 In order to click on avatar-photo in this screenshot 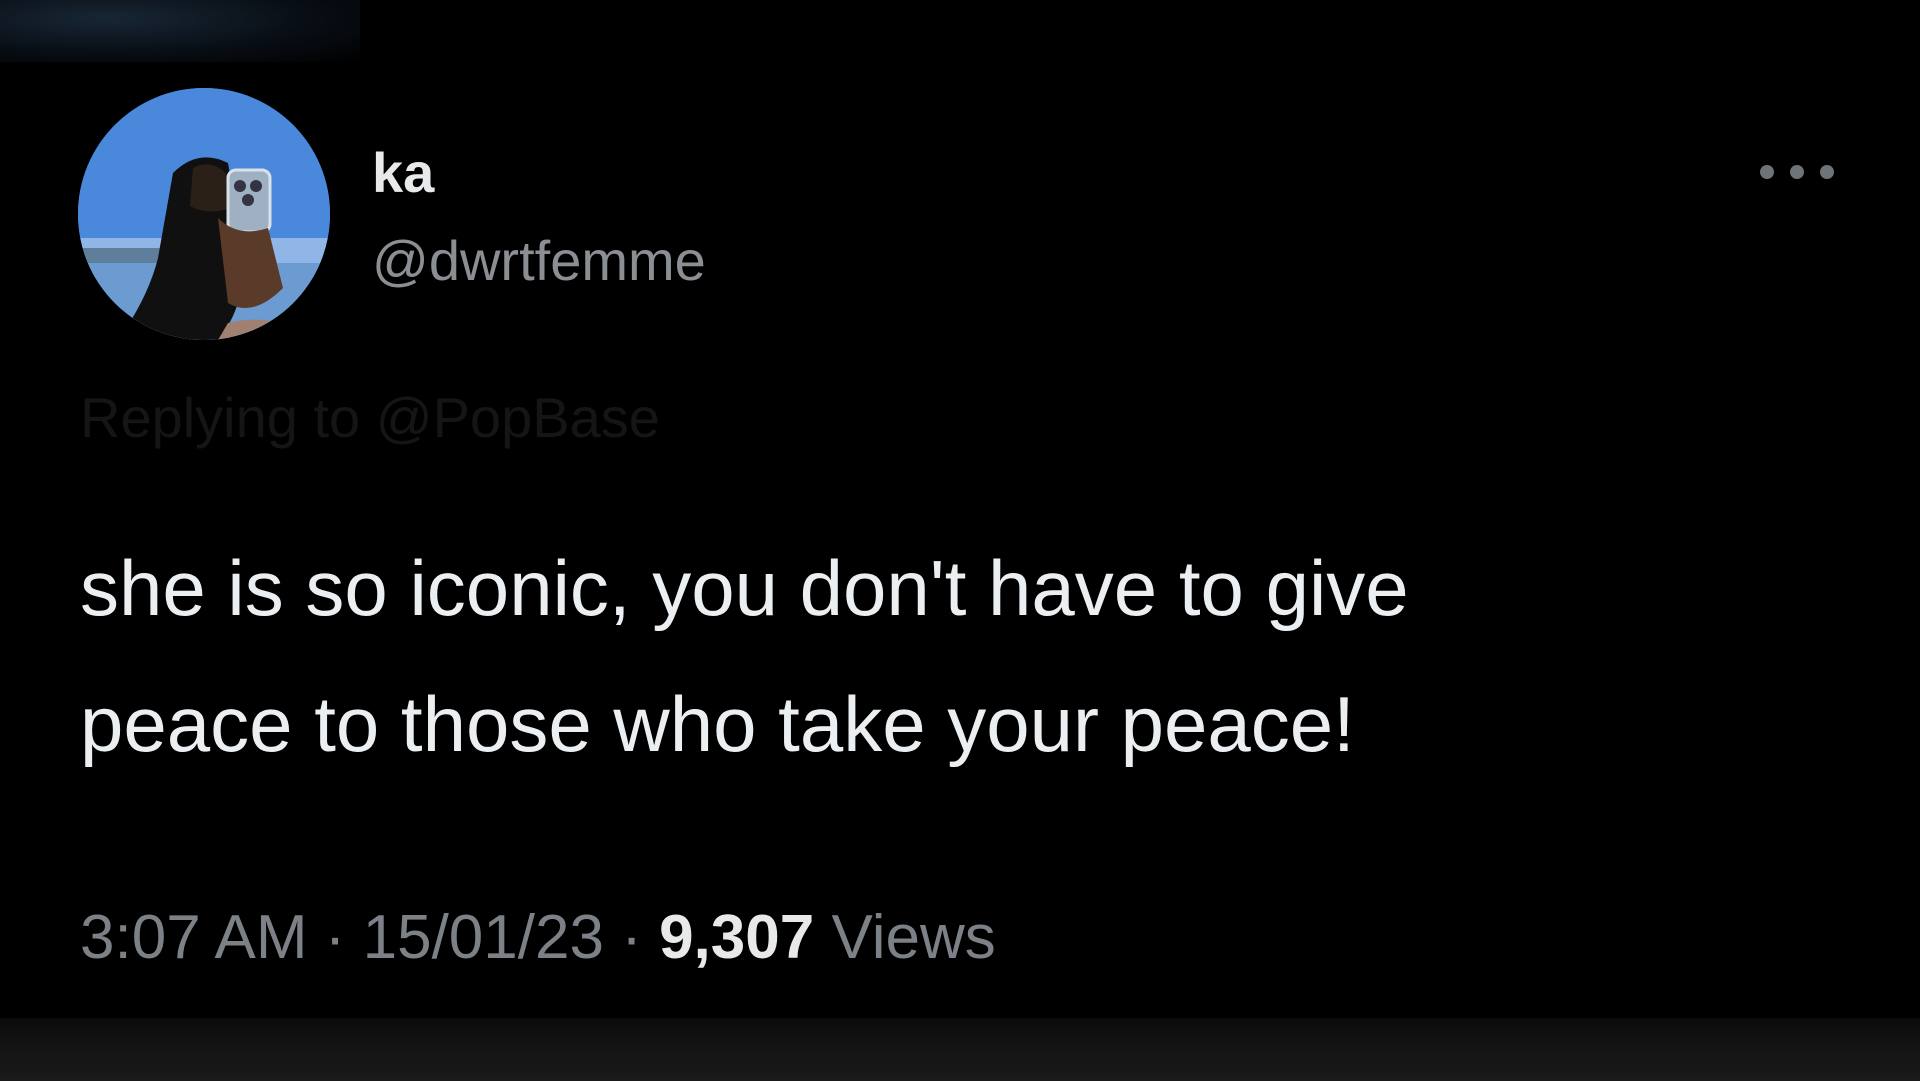, I will do `click(204, 214)`.